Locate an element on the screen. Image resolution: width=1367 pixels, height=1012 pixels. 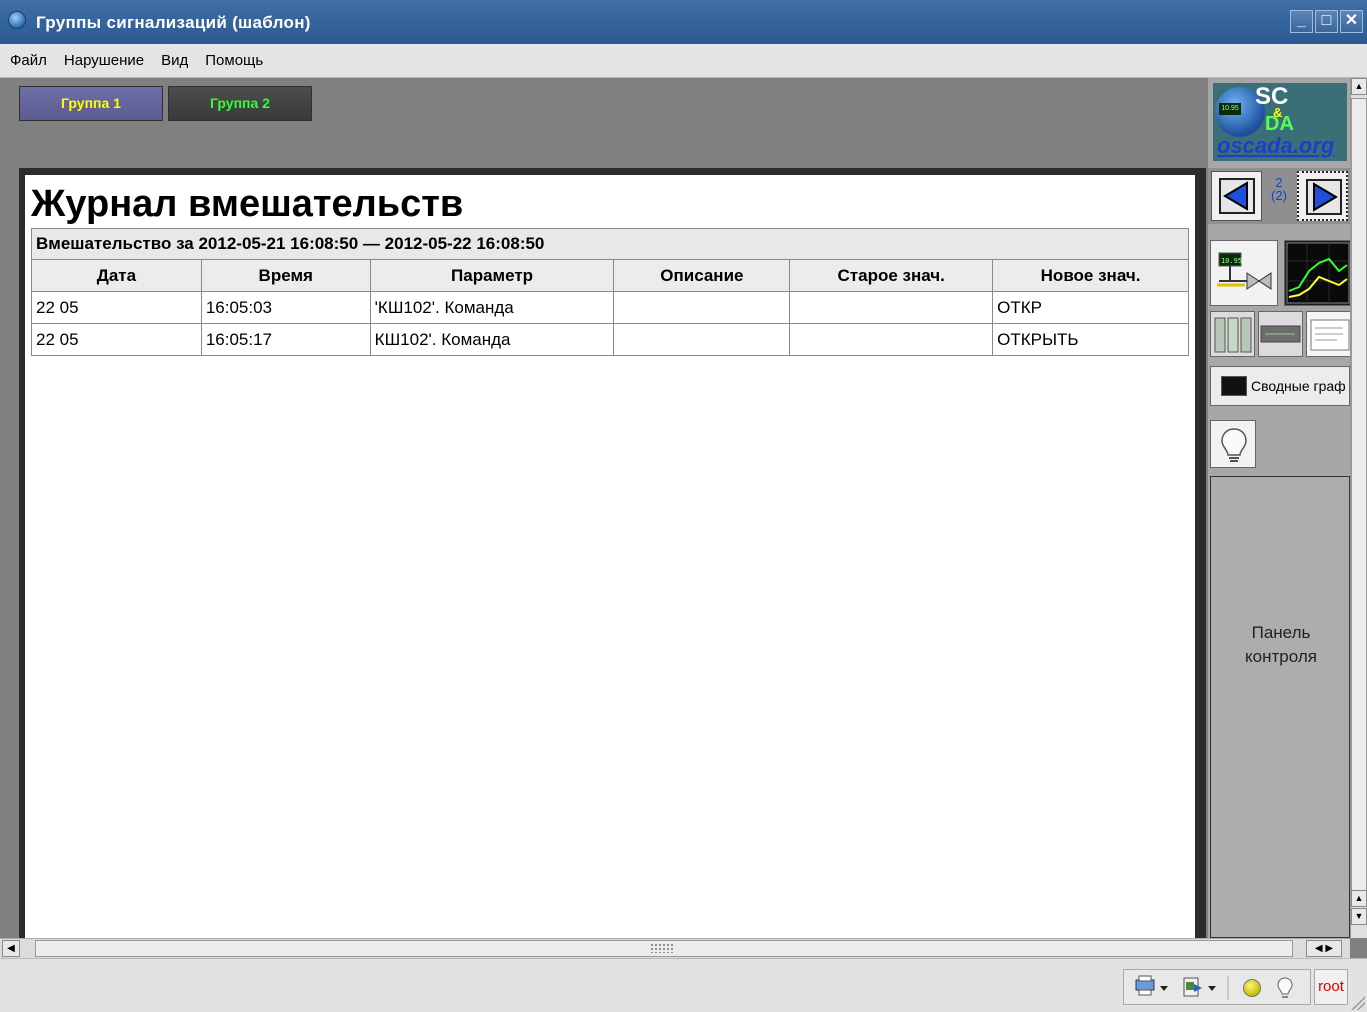
print-icon is located at coordinates (1145, 985).